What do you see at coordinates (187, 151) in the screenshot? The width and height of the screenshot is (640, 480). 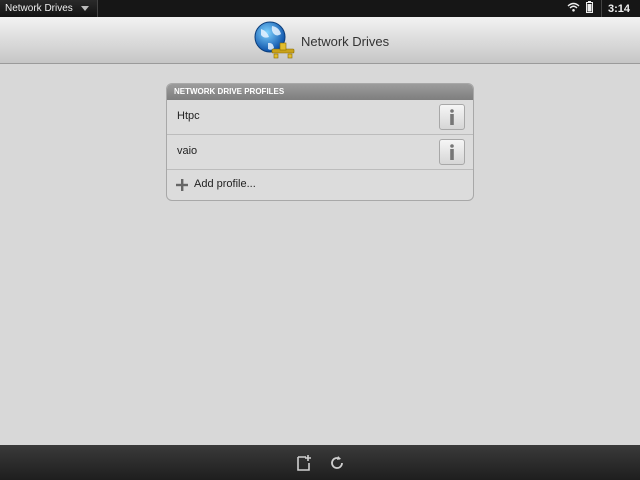 I see `profile-name: vaio` at bounding box center [187, 151].